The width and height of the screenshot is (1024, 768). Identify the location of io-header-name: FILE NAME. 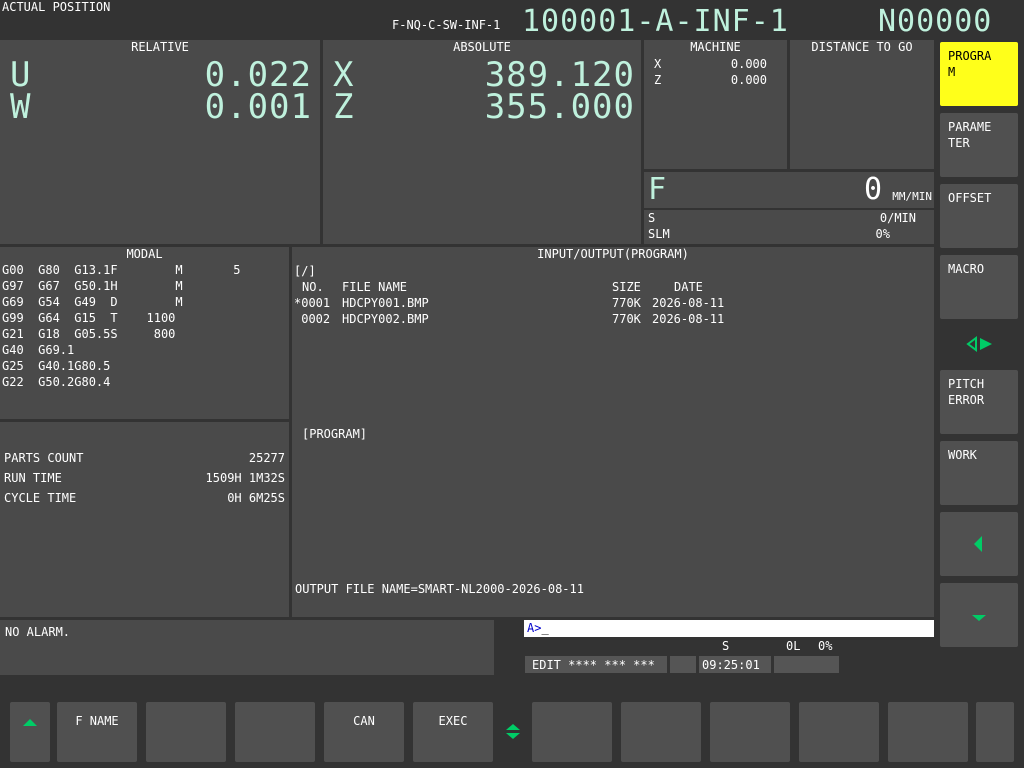
(375, 287).